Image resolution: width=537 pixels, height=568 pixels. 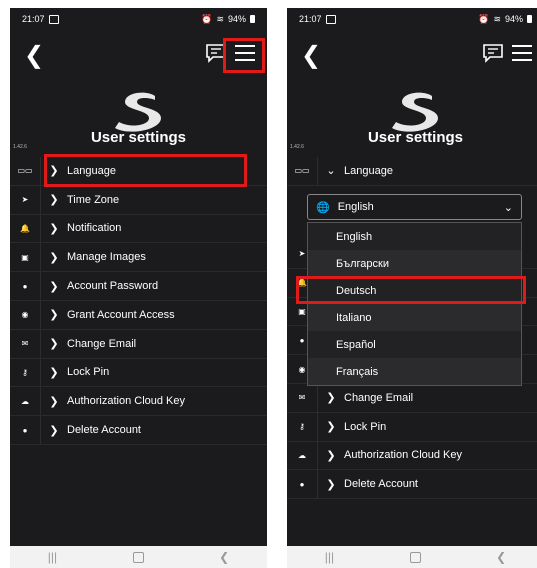 What do you see at coordinates (414, 207) in the screenshot?
I see `language-select: 🌐 English ⌄` at bounding box center [414, 207].